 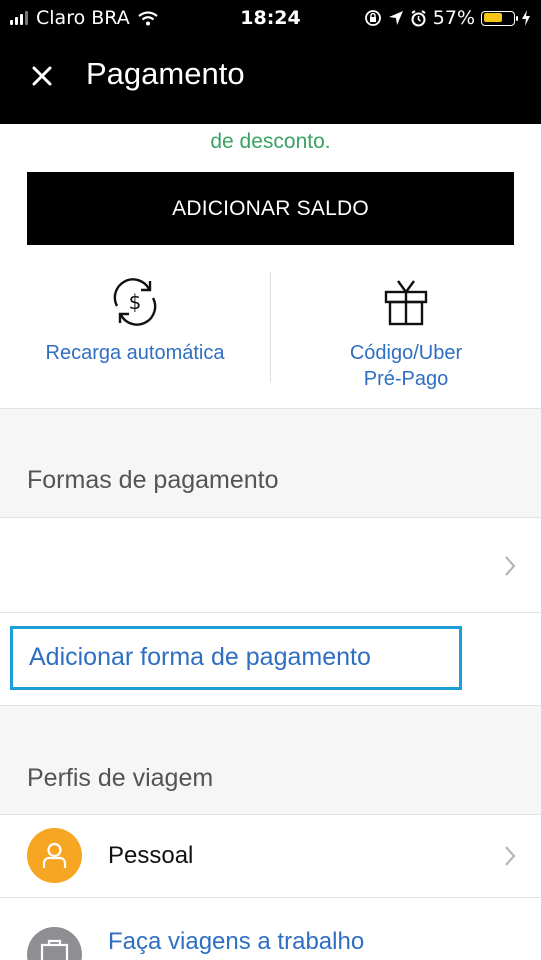 What do you see at coordinates (270, 80) in the screenshot?
I see `nav-bar: Pagamento` at bounding box center [270, 80].